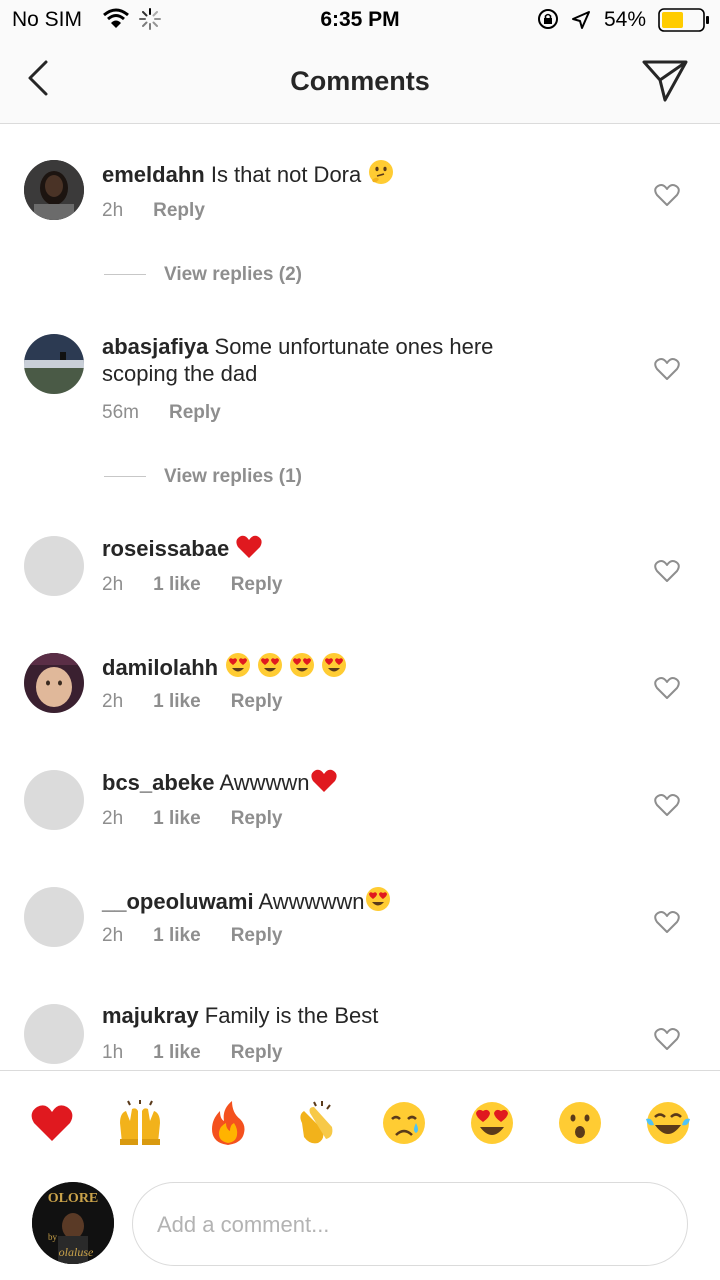  I want to click on avatar-script-text: olaluse, so click(76, 1252).